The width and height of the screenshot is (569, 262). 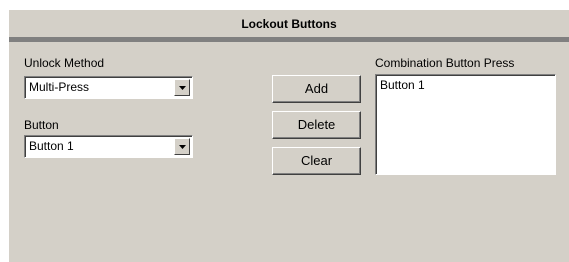 I want to click on unlock-method-value: Multi-Press, so click(x=59, y=87).